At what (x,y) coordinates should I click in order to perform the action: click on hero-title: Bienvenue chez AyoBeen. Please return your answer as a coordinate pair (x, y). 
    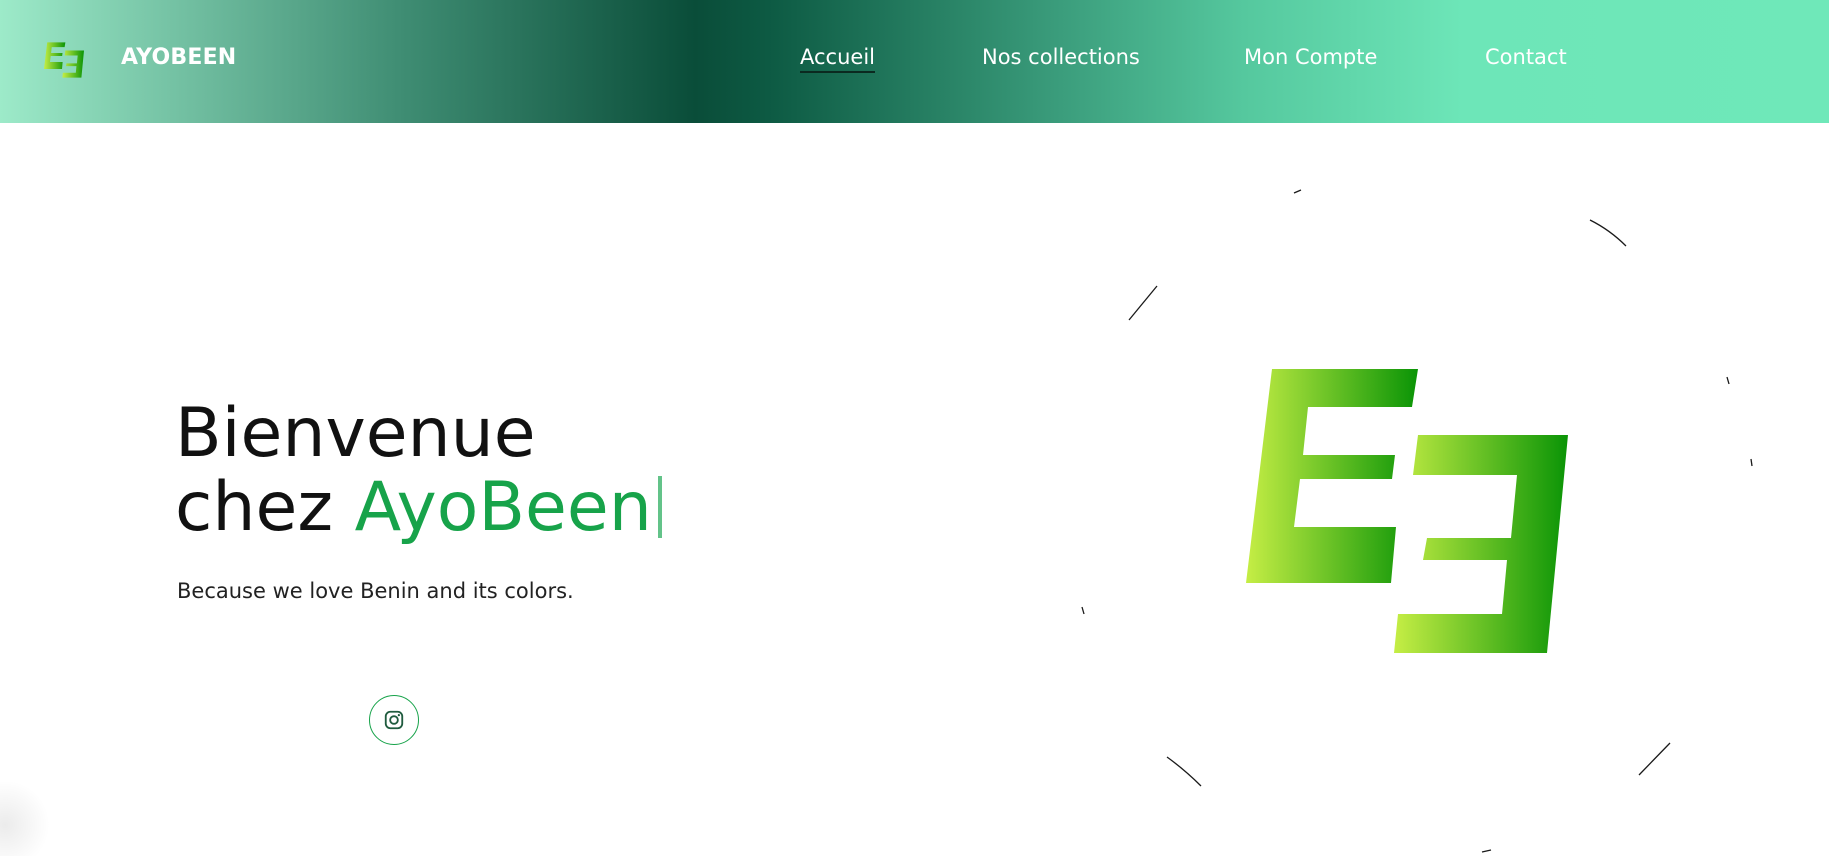
    Looking at the image, I should click on (418, 471).